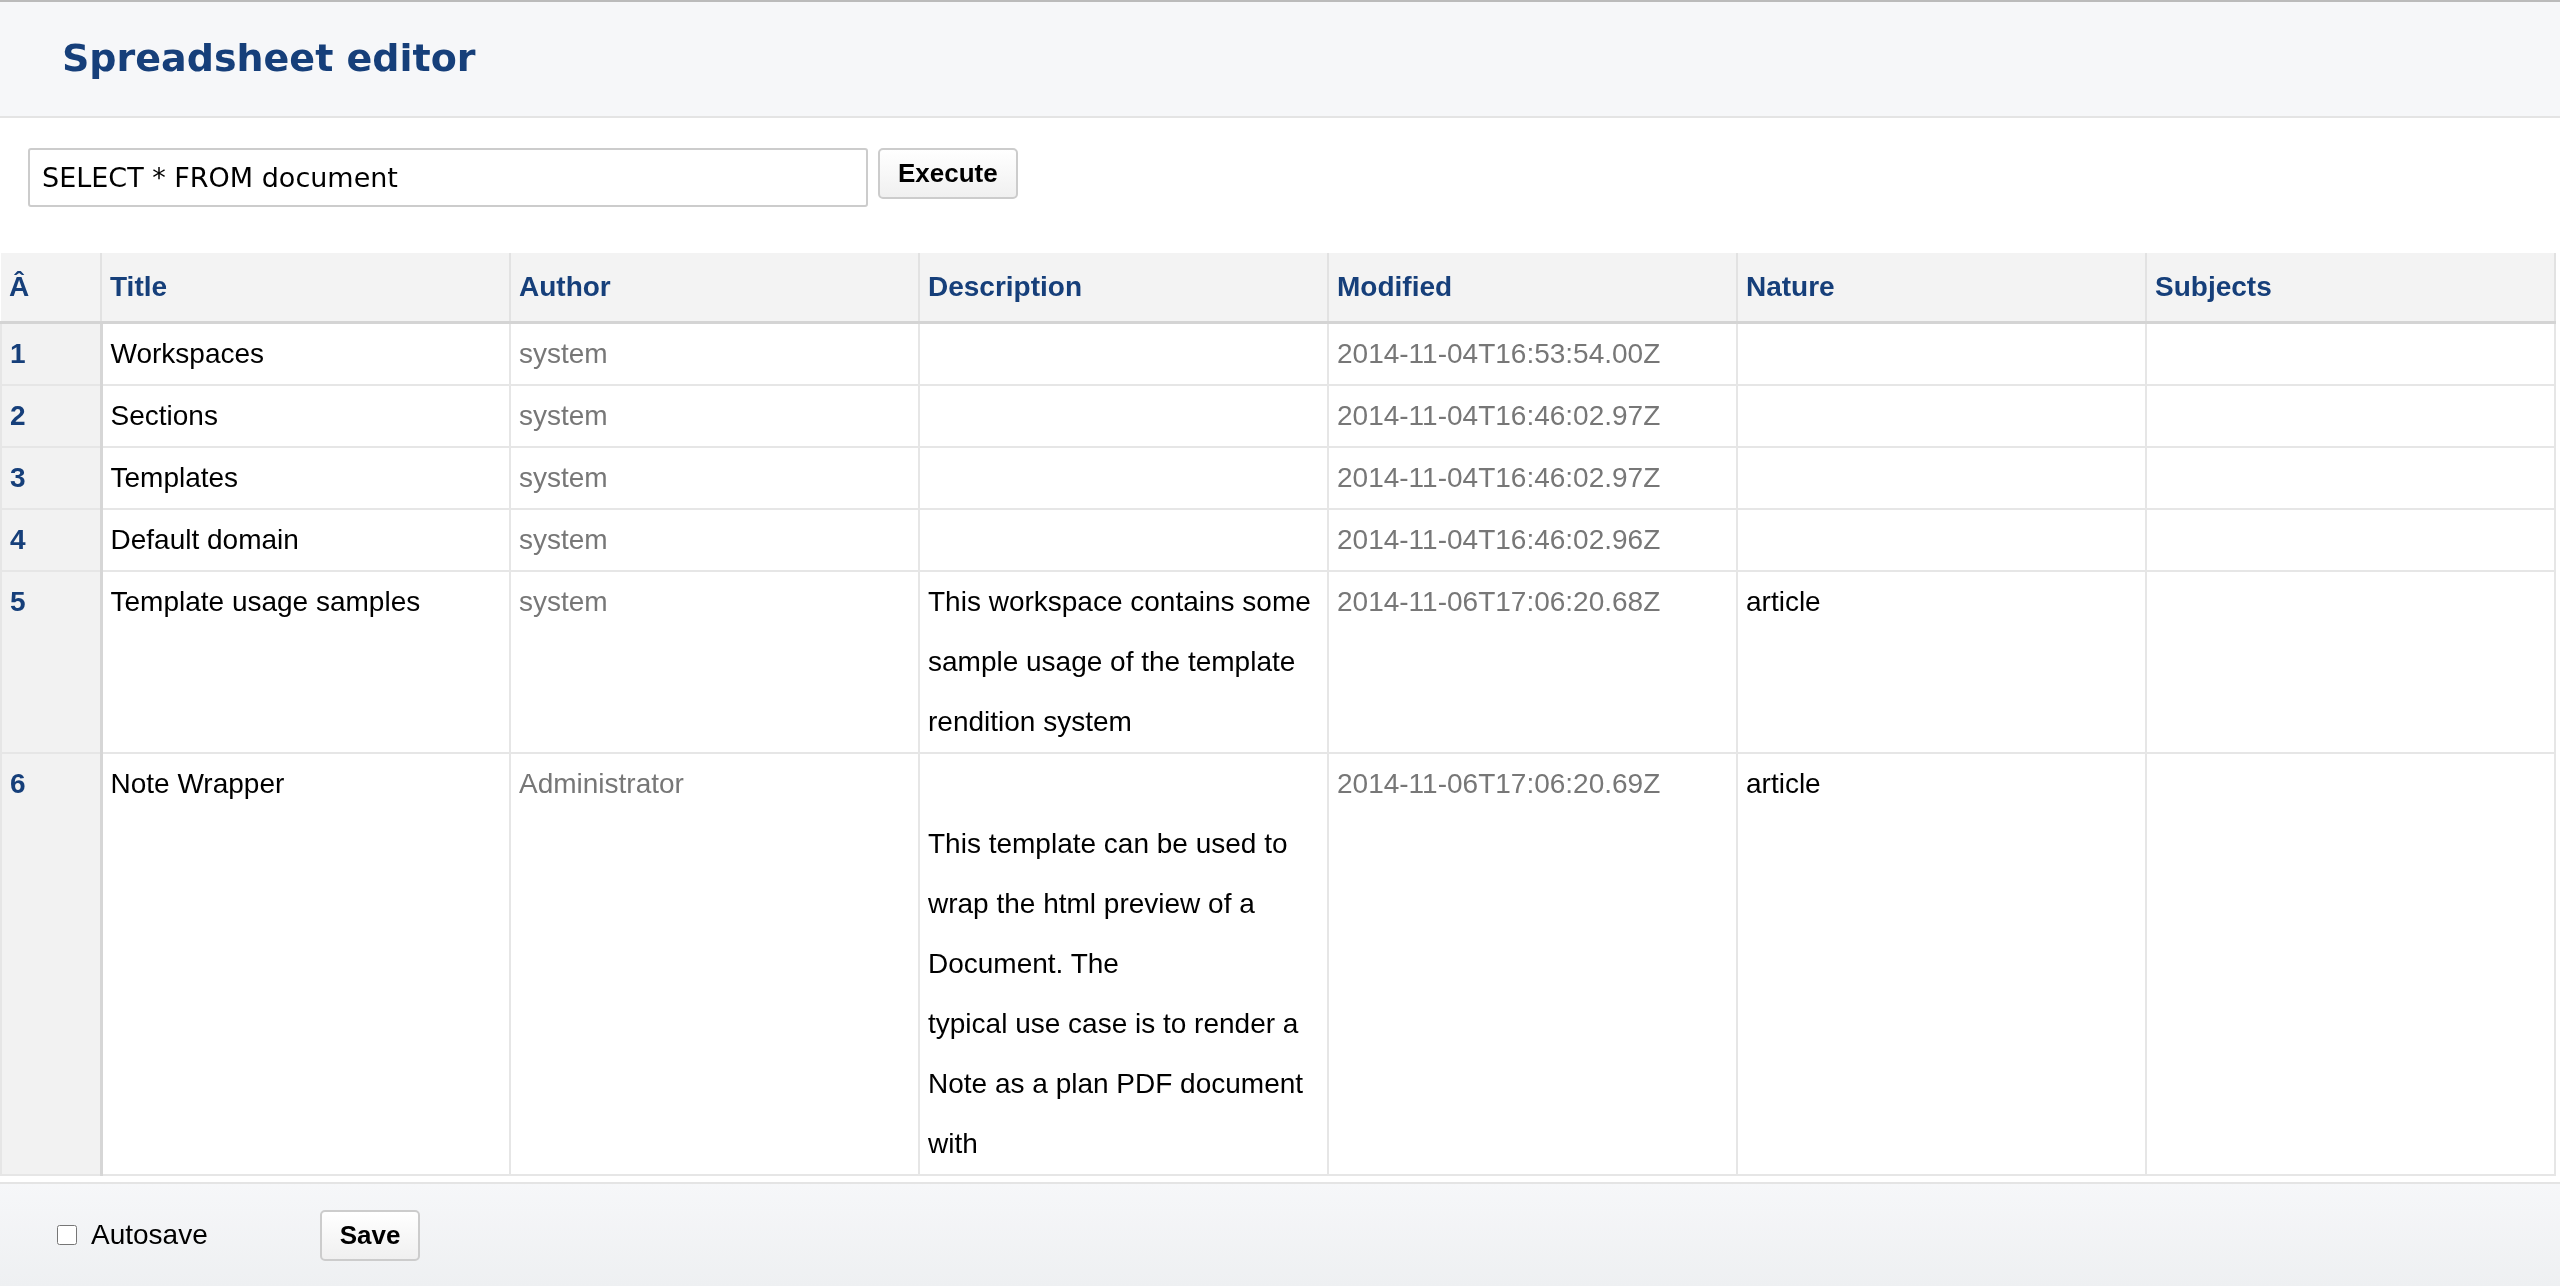  I want to click on table-cell: Sections, so click(305, 415).